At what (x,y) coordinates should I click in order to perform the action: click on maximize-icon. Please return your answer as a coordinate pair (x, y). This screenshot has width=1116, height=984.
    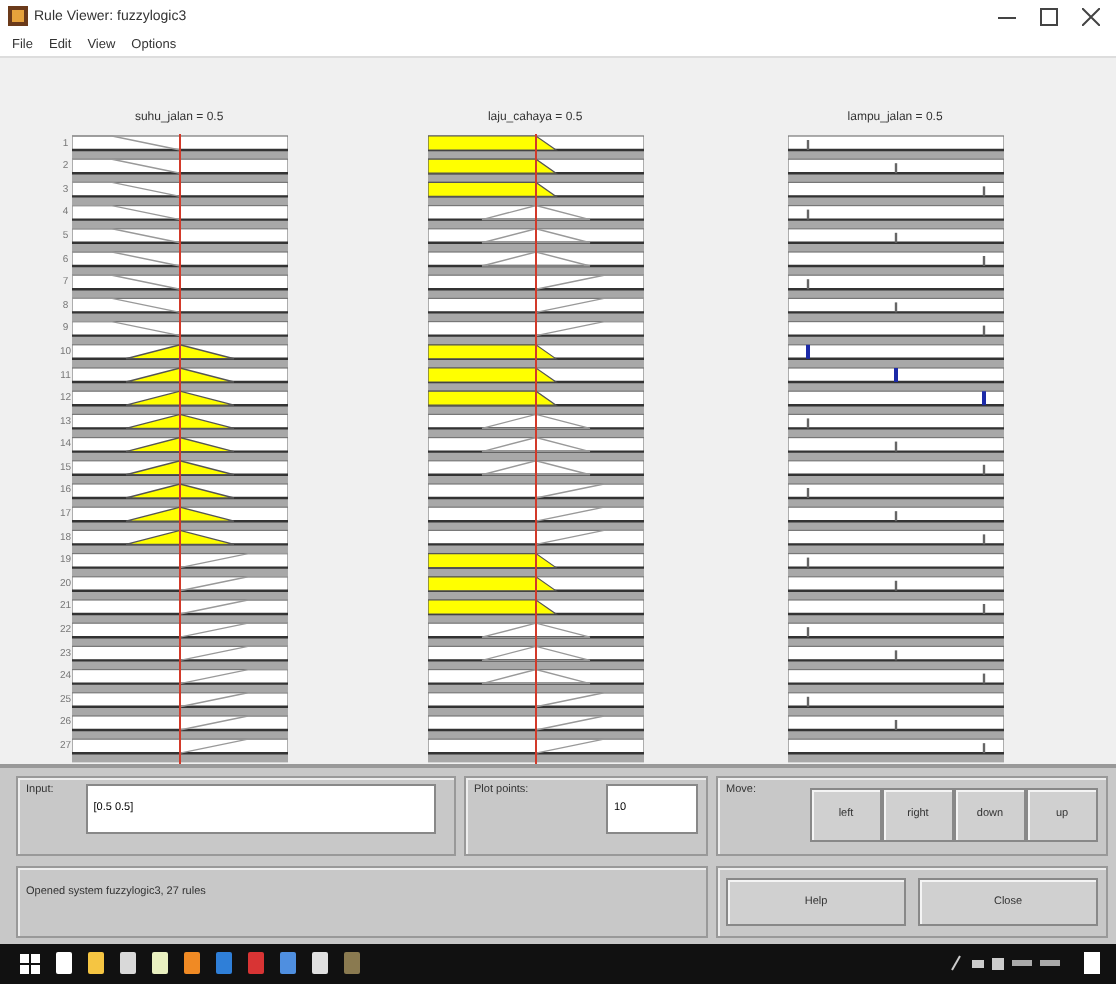
    Looking at the image, I should click on (1049, 16).